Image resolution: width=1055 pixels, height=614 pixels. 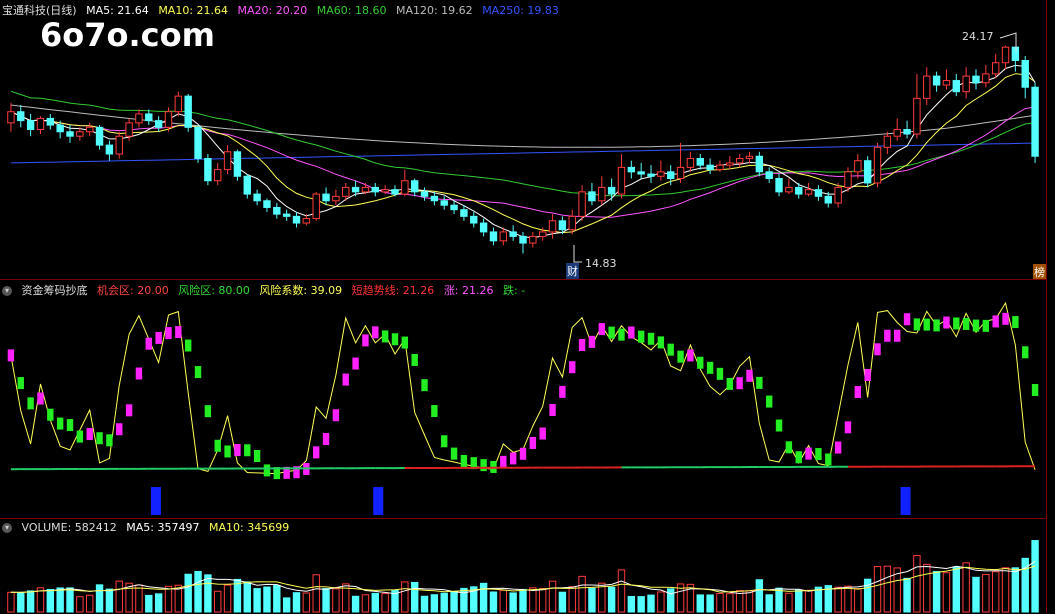 What do you see at coordinates (214, 290) in the screenshot?
I see `risk-label: 风险区: 80.00` at bounding box center [214, 290].